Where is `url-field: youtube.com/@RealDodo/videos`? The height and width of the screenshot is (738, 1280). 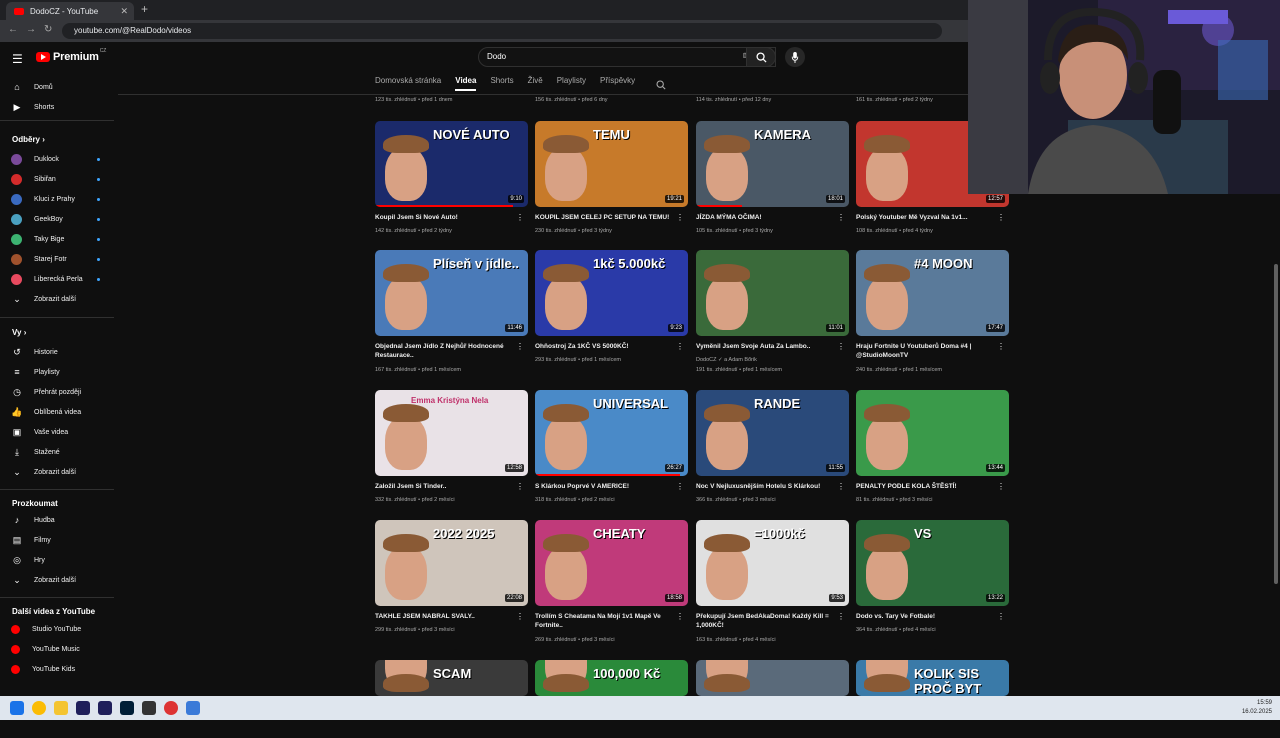
url-field: youtube.com/@RealDodo/videos is located at coordinates (502, 31).